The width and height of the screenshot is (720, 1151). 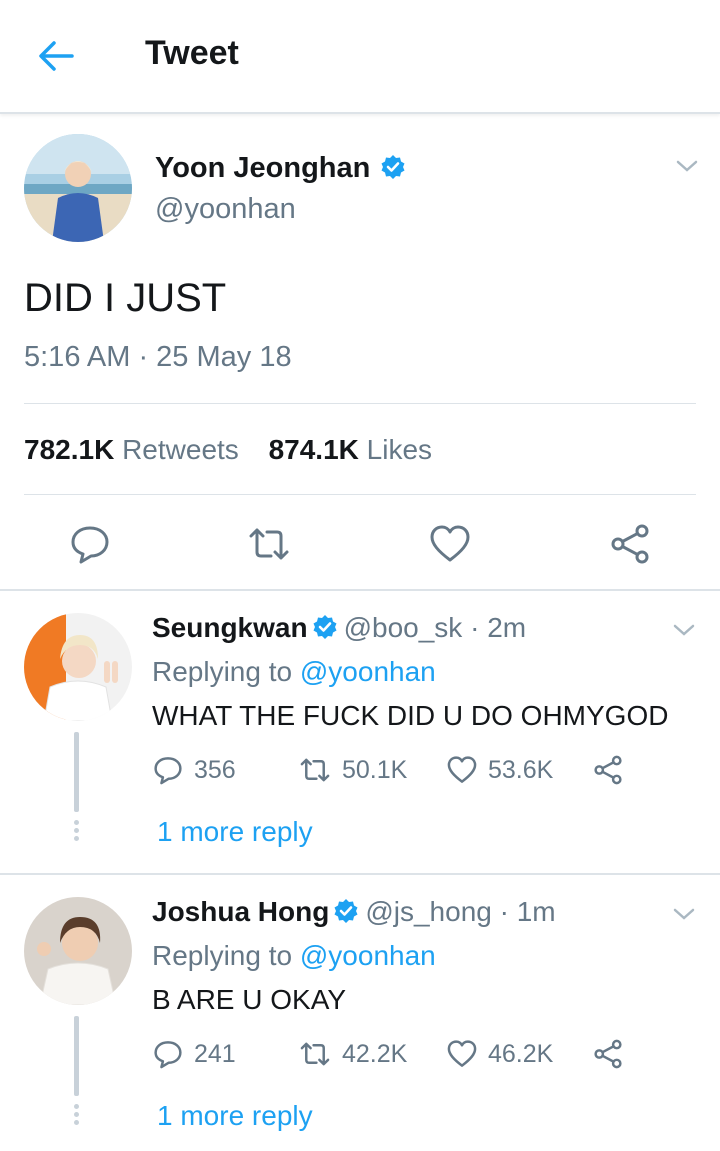 I want to click on likes-label: Likes, so click(x=399, y=449).